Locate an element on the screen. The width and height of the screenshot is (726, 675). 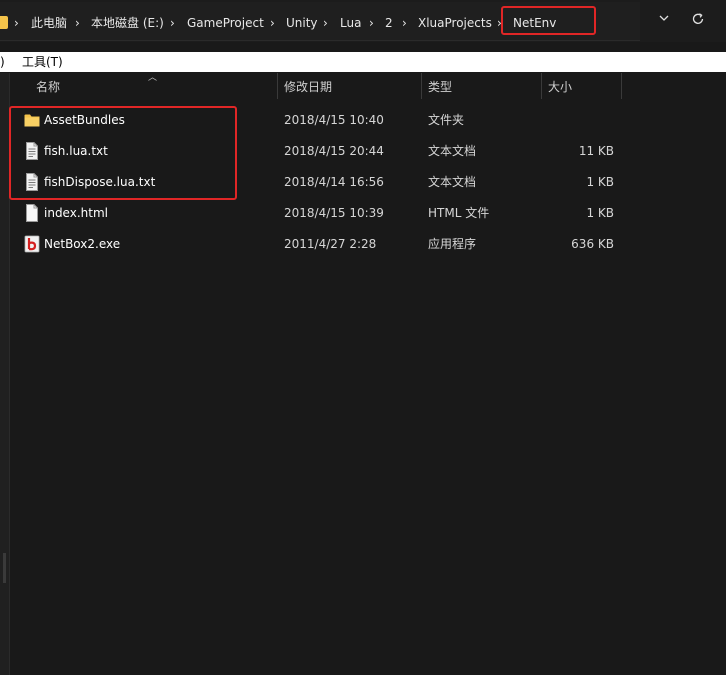
file-size: 636 KB is located at coordinates (592, 244).